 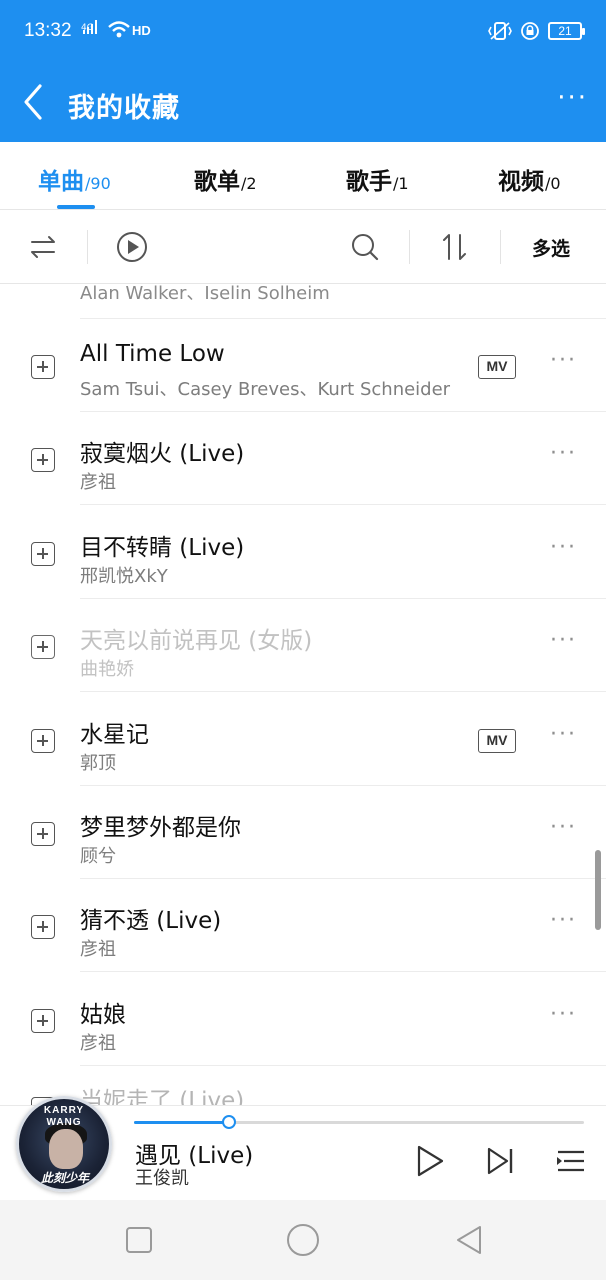 What do you see at coordinates (553, 183) in the screenshot?
I see `tab-count: /0` at bounding box center [553, 183].